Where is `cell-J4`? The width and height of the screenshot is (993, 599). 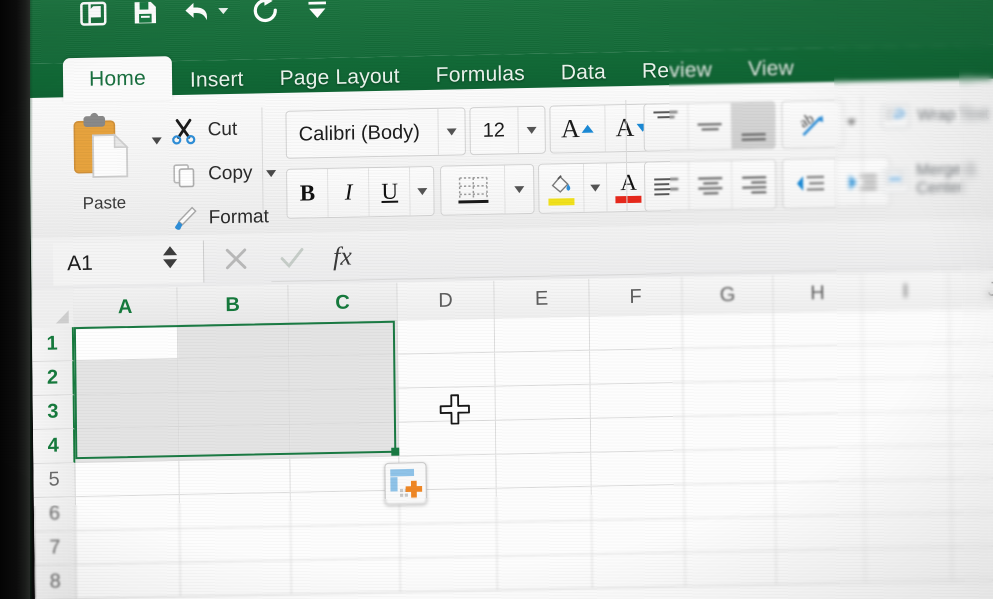
cell-J4 is located at coordinates (971, 427).